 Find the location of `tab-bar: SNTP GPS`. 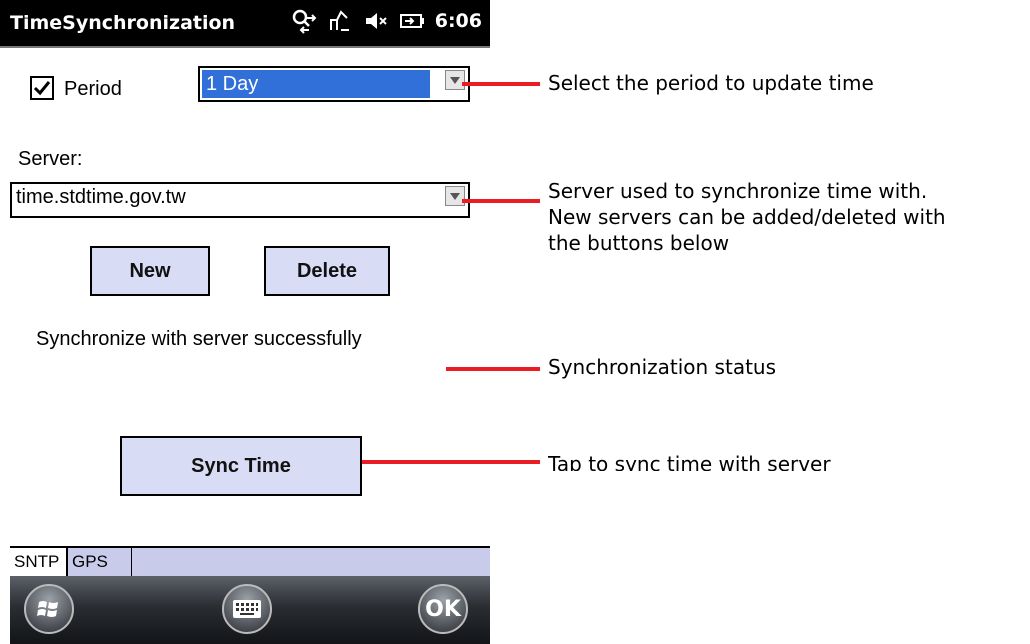

tab-bar: SNTP GPS is located at coordinates (250, 561).